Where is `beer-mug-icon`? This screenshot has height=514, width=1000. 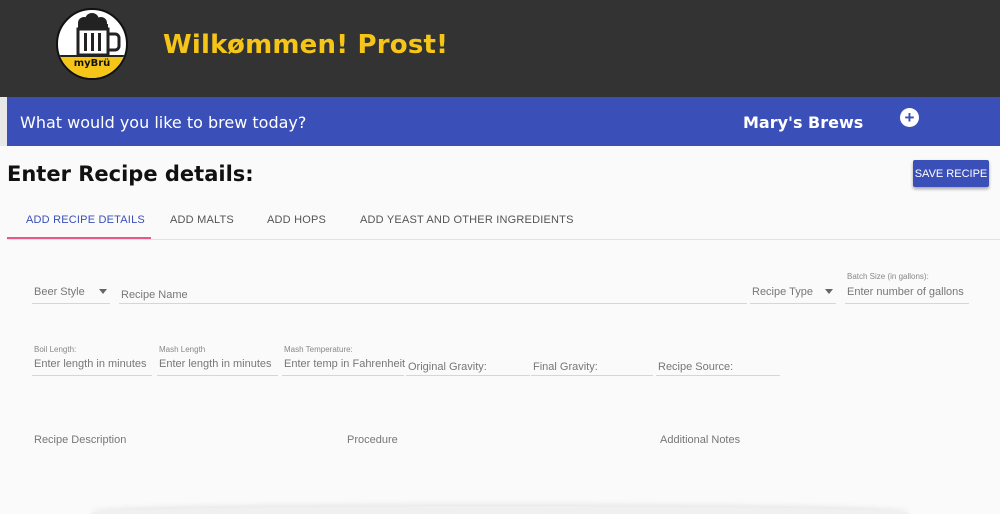 beer-mug-icon is located at coordinates (92, 45).